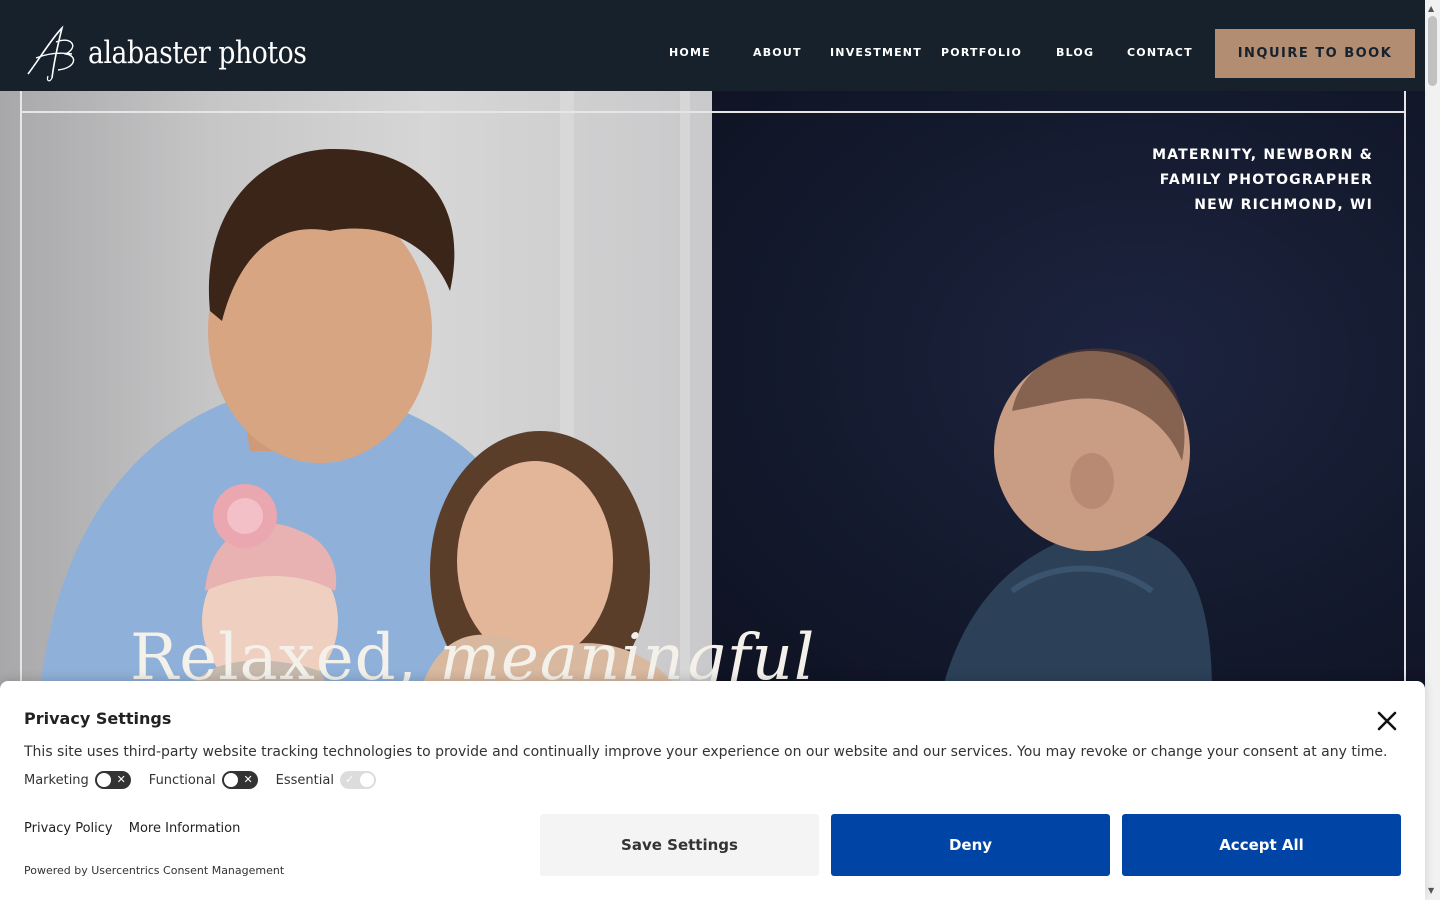 Image resolution: width=1440 pixels, height=900 pixels. I want to click on close-icon, so click(1387, 721).